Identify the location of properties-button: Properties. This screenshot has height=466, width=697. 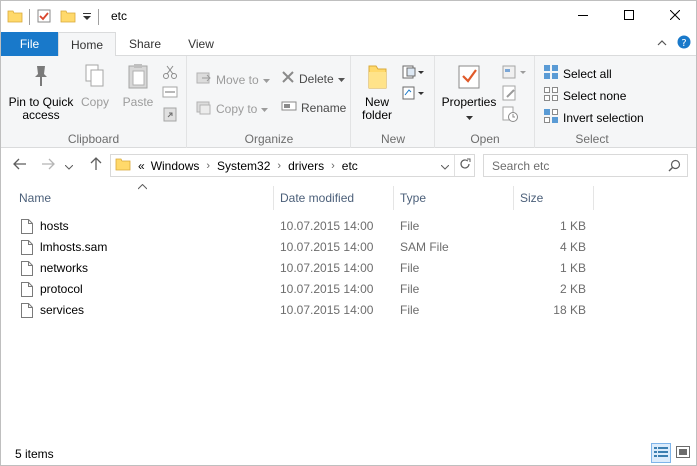
(469, 93).